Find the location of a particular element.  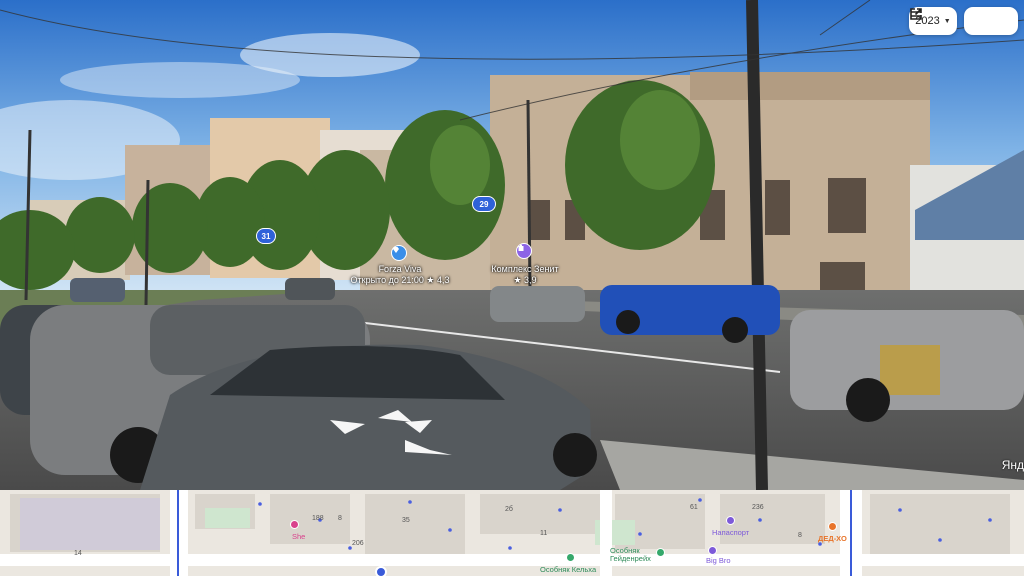

poi-name: Forza Viva is located at coordinates (400, 269).